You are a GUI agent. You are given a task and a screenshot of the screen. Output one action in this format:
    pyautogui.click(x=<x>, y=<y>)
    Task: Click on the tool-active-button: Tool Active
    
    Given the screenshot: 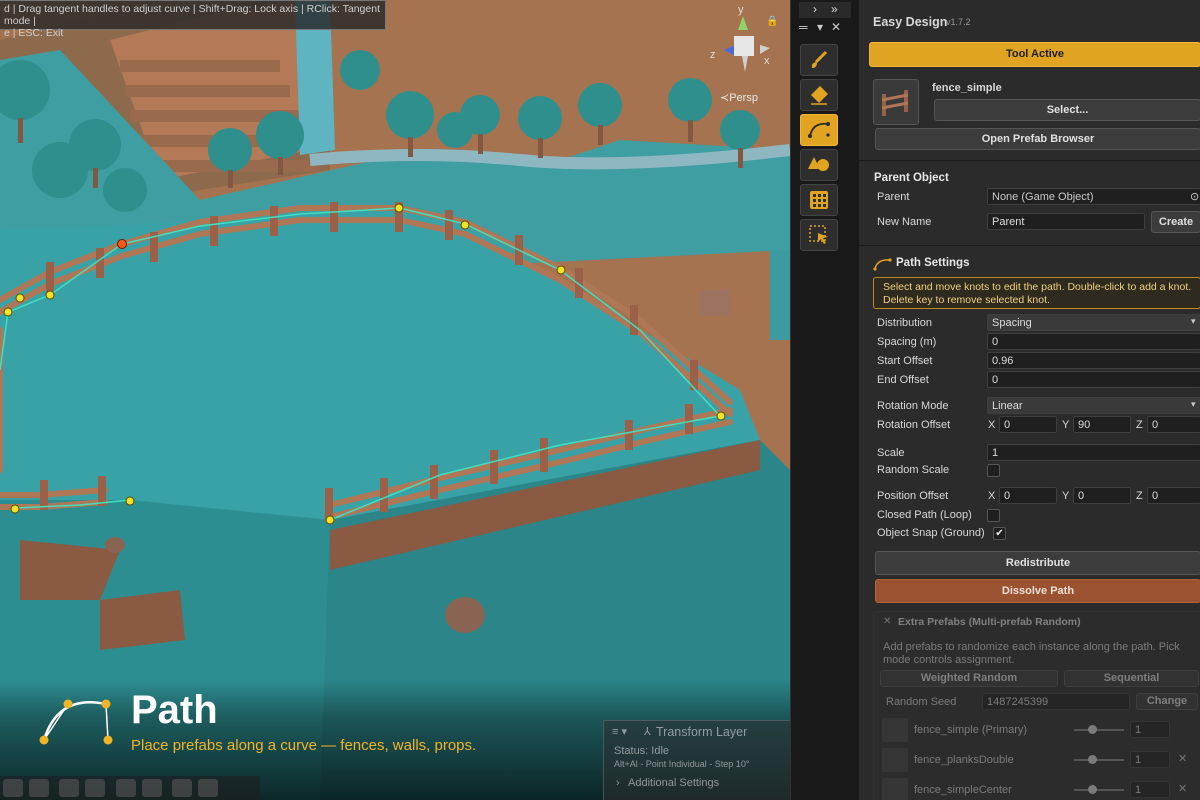 What is the action you would take?
    pyautogui.click(x=1034, y=54)
    